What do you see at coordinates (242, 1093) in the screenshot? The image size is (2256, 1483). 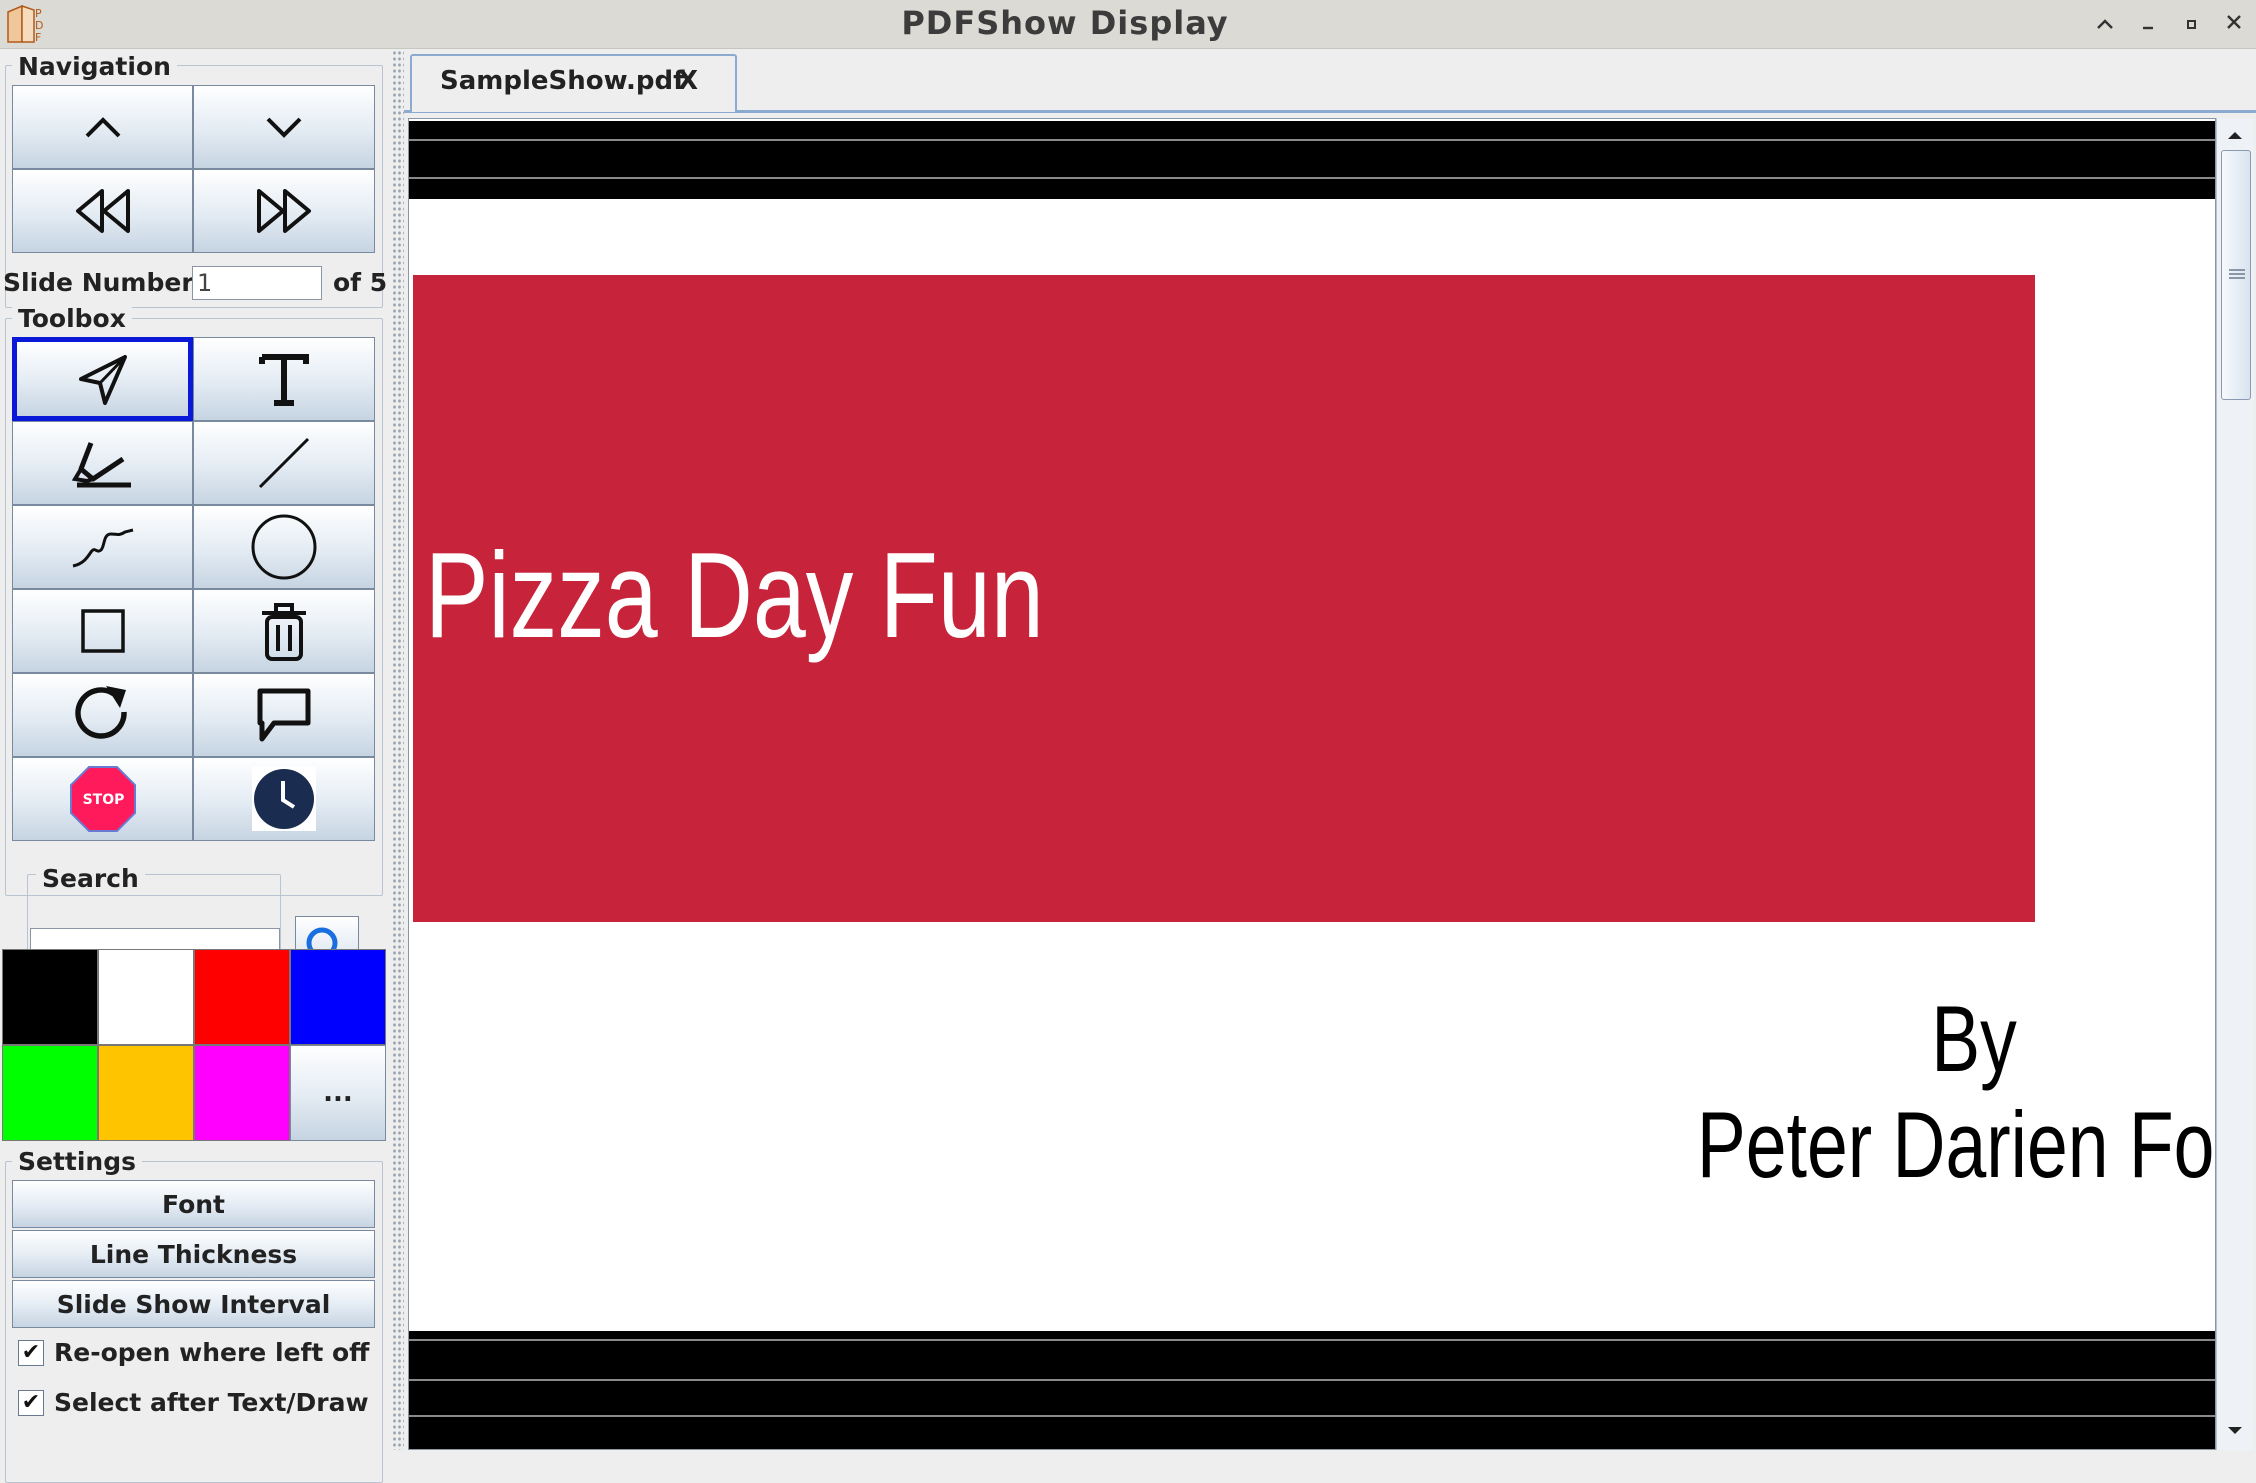 I see `color-swatch-magenta` at bounding box center [242, 1093].